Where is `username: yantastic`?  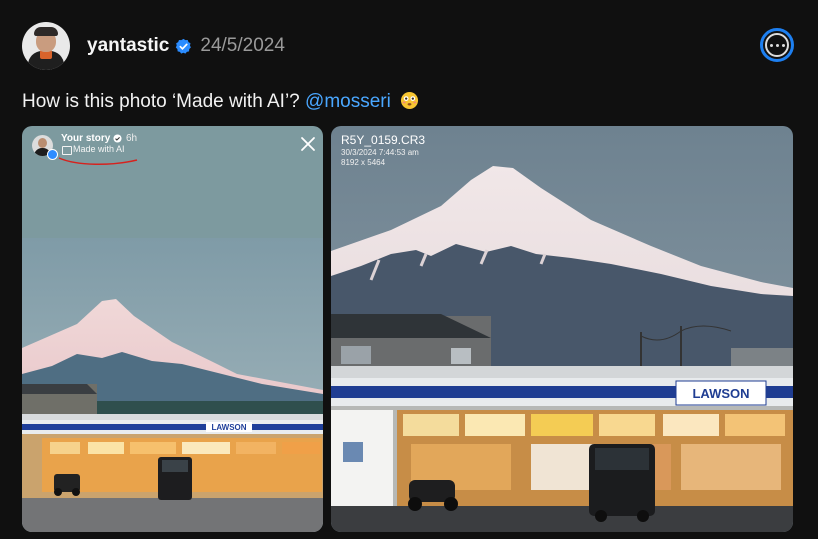 username: yantastic is located at coordinates (128, 46).